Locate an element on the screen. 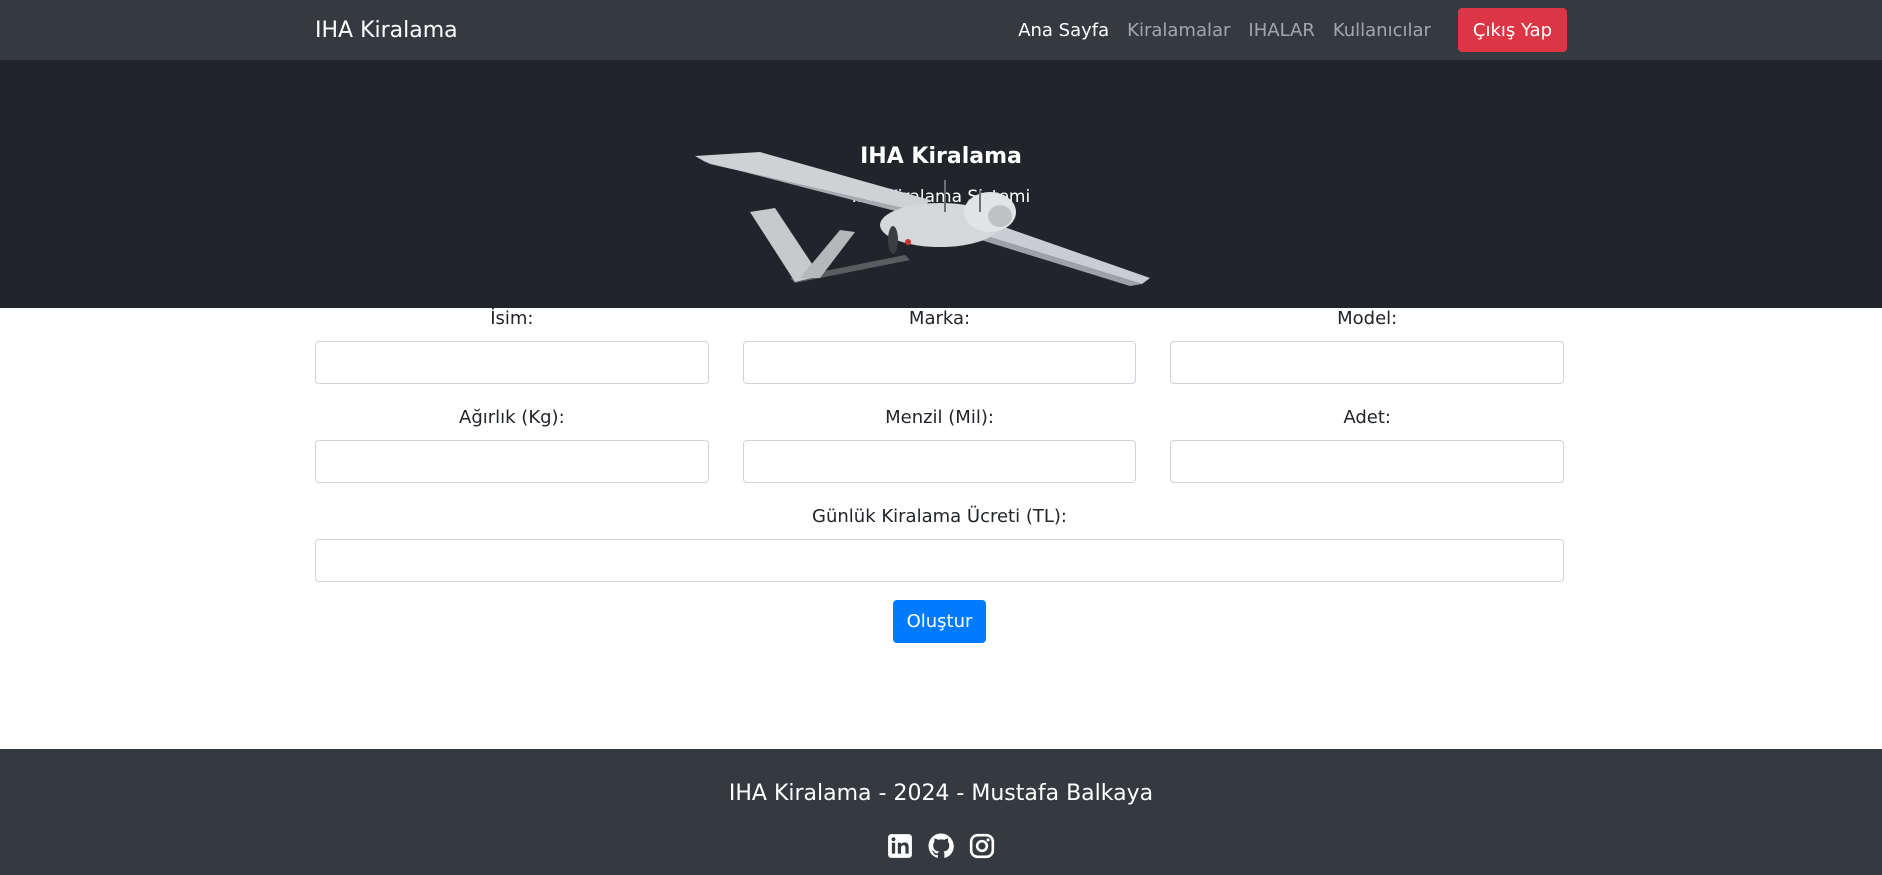 Image resolution: width=1882 pixels, height=875 pixels. marka-label: Marka: is located at coordinates (939, 318).